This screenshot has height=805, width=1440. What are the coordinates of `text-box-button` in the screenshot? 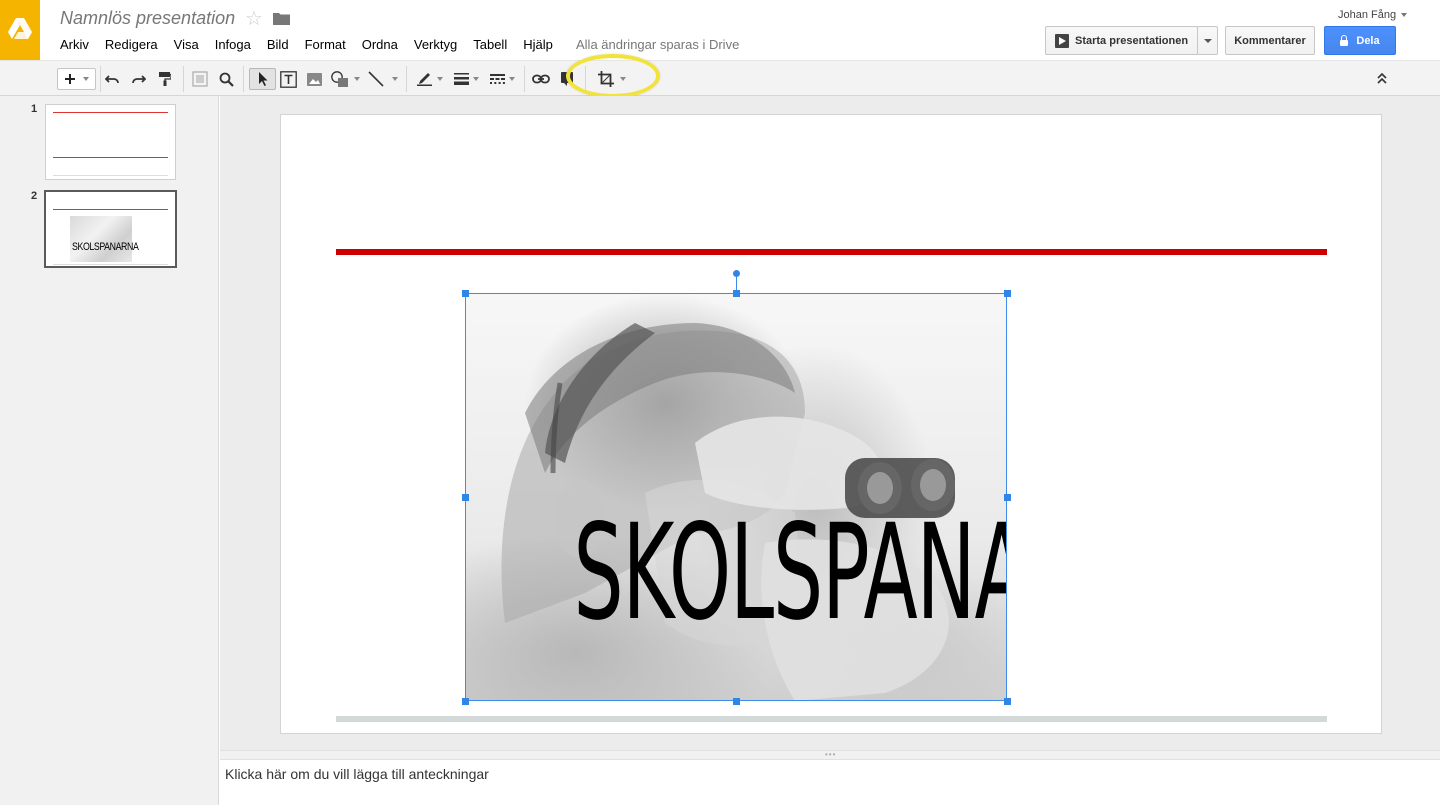 It's located at (288, 79).